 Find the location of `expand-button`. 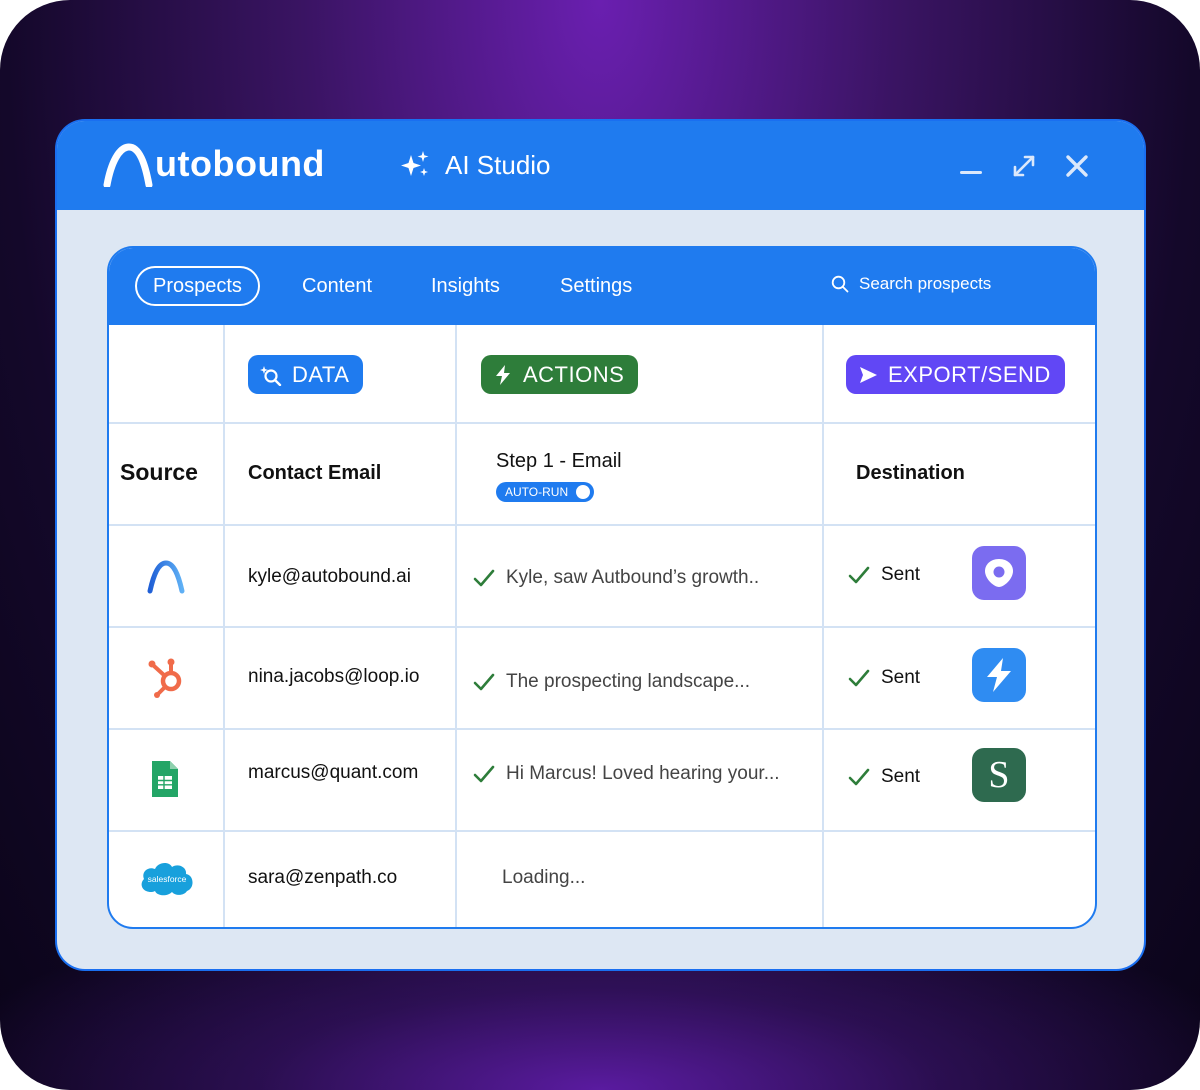

expand-button is located at coordinates (1024, 166).